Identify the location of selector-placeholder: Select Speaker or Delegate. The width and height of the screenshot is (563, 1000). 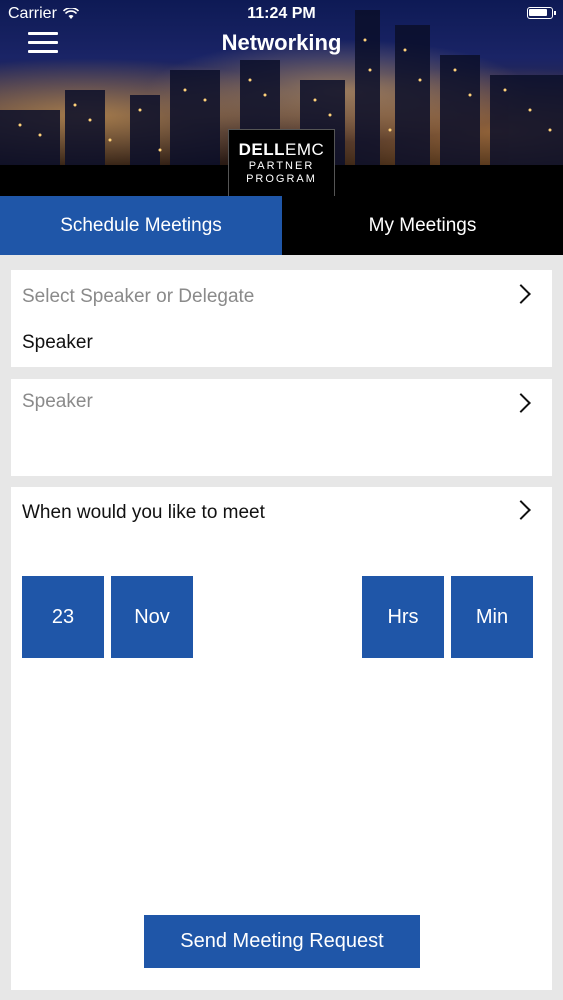
(138, 296).